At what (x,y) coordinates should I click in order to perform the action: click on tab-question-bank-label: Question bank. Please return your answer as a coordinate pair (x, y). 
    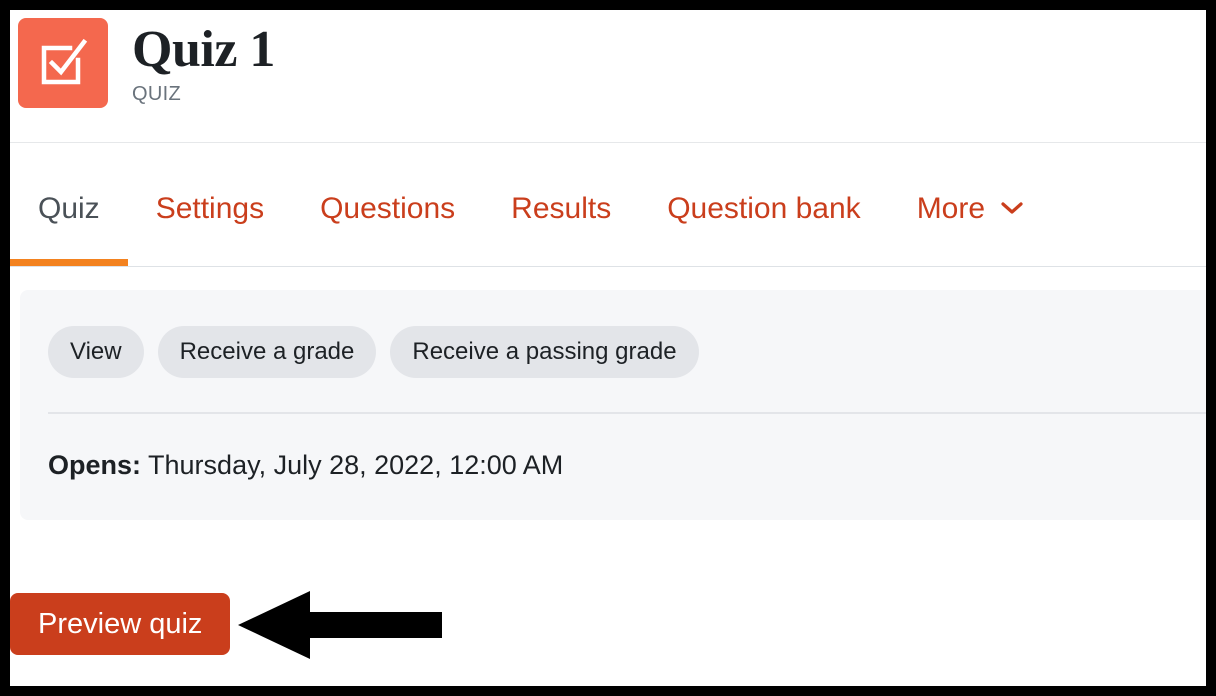
    Looking at the image, I should click on (764, 208).